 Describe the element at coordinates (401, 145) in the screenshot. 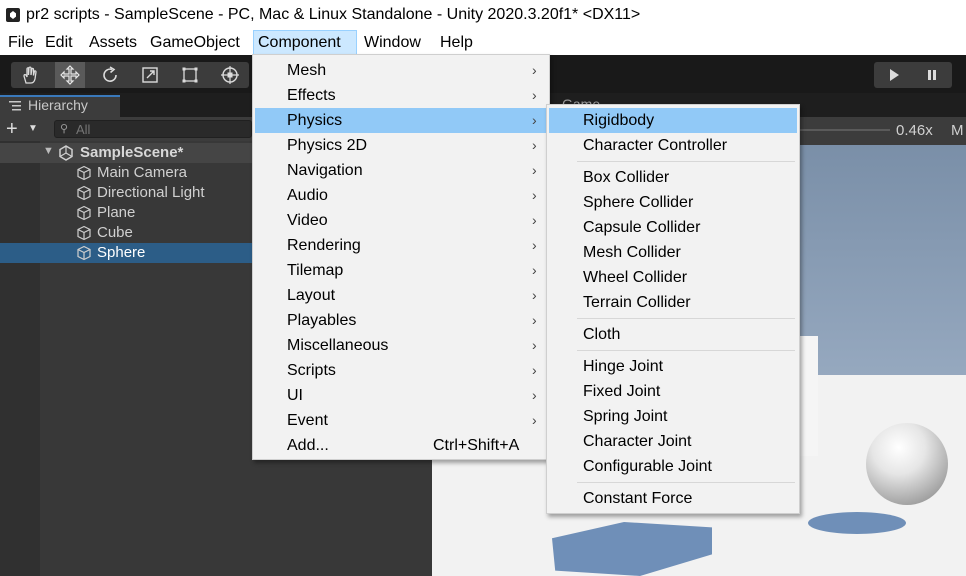

I see `component-menu-item-physics-2d: Physics 2D ›` at that location.